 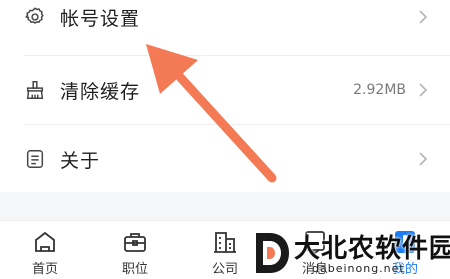 I want to click on watermark: 大北农软件园 dabeinong.net, so click(x=351, y=252).